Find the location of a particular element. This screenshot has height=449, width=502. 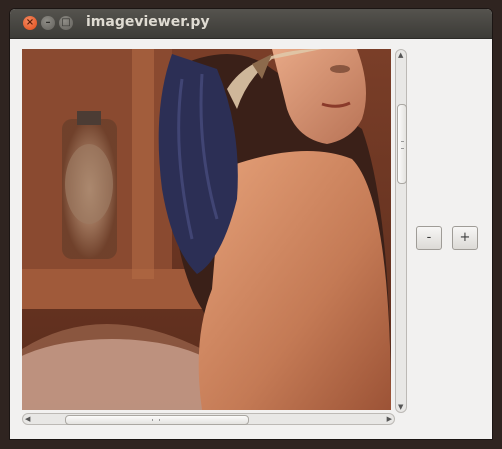

horizontal-scroll-thumb is located at coordinates (157, 420).